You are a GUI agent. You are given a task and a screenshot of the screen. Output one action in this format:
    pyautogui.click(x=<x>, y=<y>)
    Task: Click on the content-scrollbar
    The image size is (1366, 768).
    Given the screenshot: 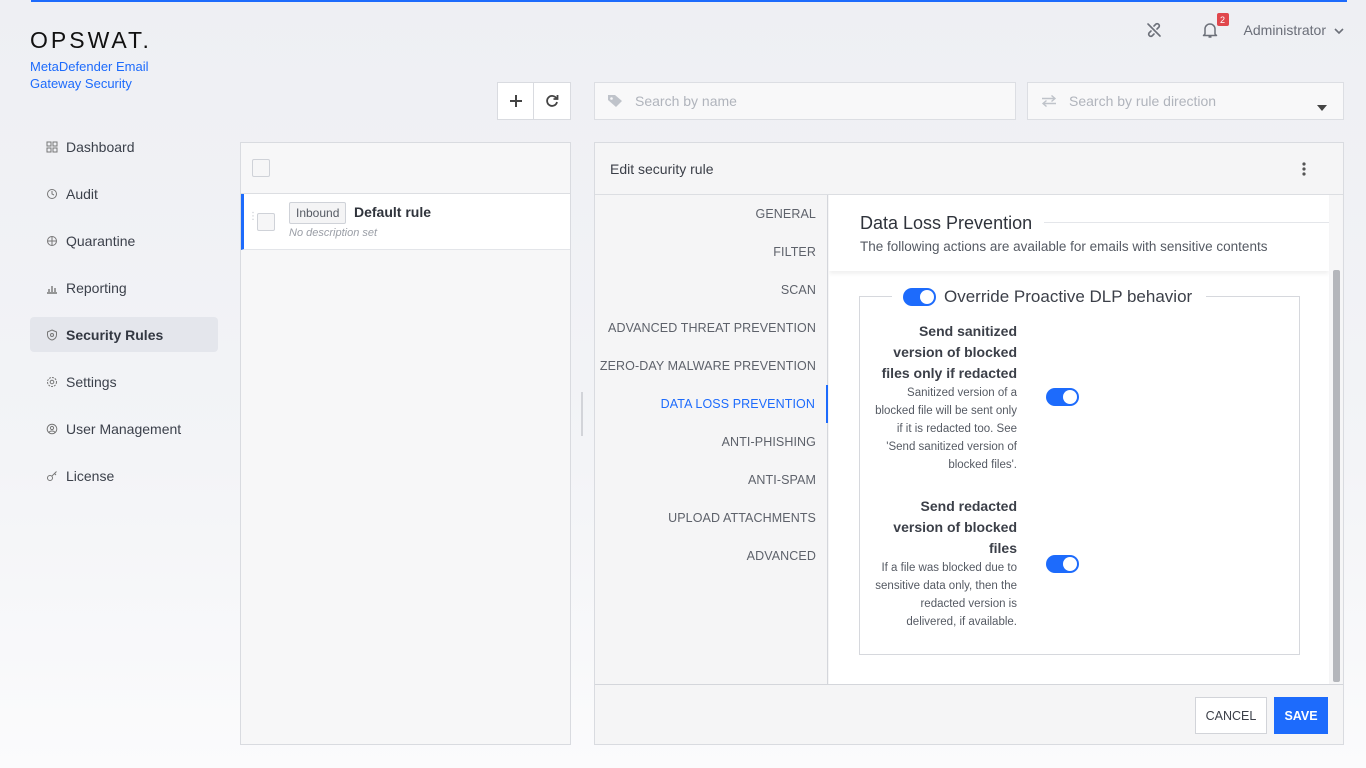 What is the action you would take?
    pyautogui.click(x=1336, y=439)
    